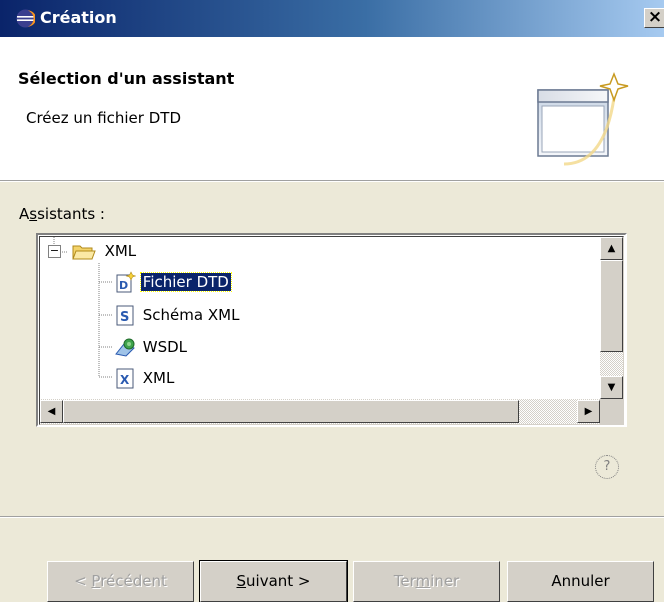 This screenshot has width=664, height=602. I want to click on vertical-scrollbar: ▲ ▼, so click(611, 318).